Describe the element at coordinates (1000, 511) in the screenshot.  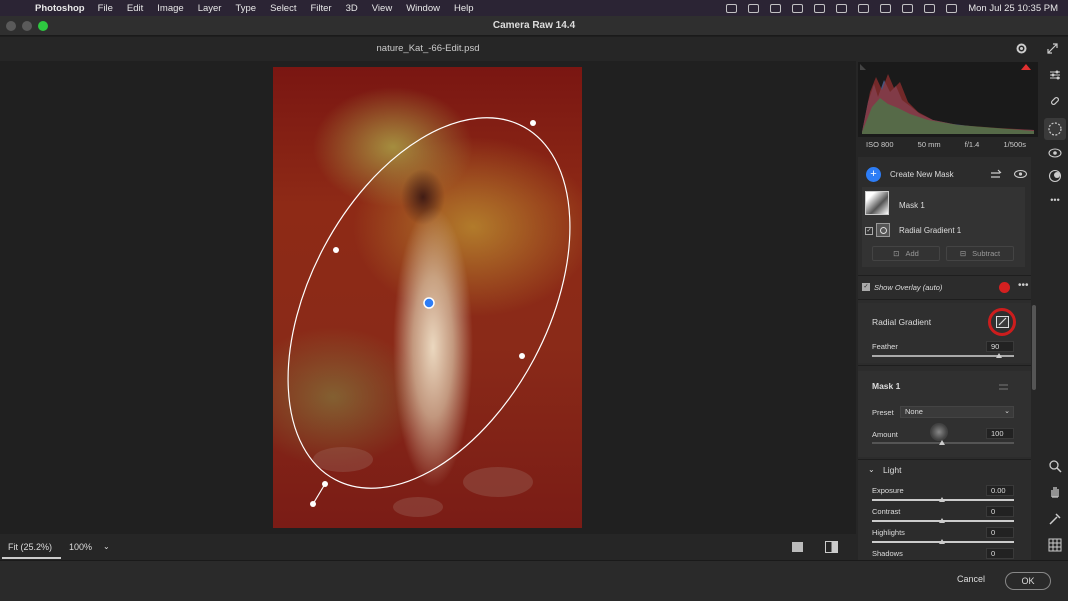
I see `contrast-value-input: 0` at that location.